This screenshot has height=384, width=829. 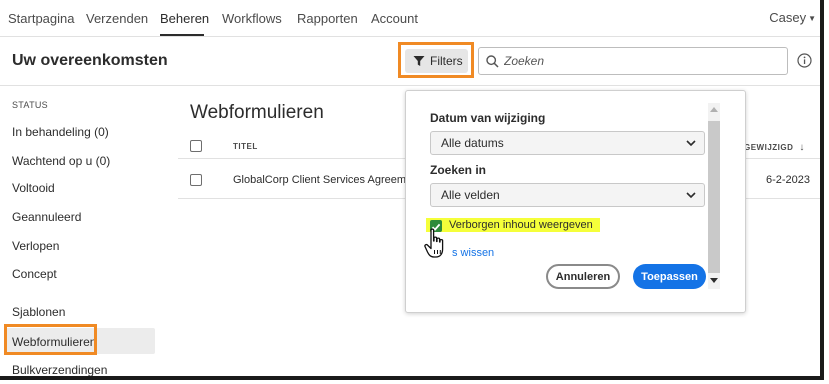 I want to click on column-header-modified-label: GEWIJZIGD, so click(x=769, y=147).